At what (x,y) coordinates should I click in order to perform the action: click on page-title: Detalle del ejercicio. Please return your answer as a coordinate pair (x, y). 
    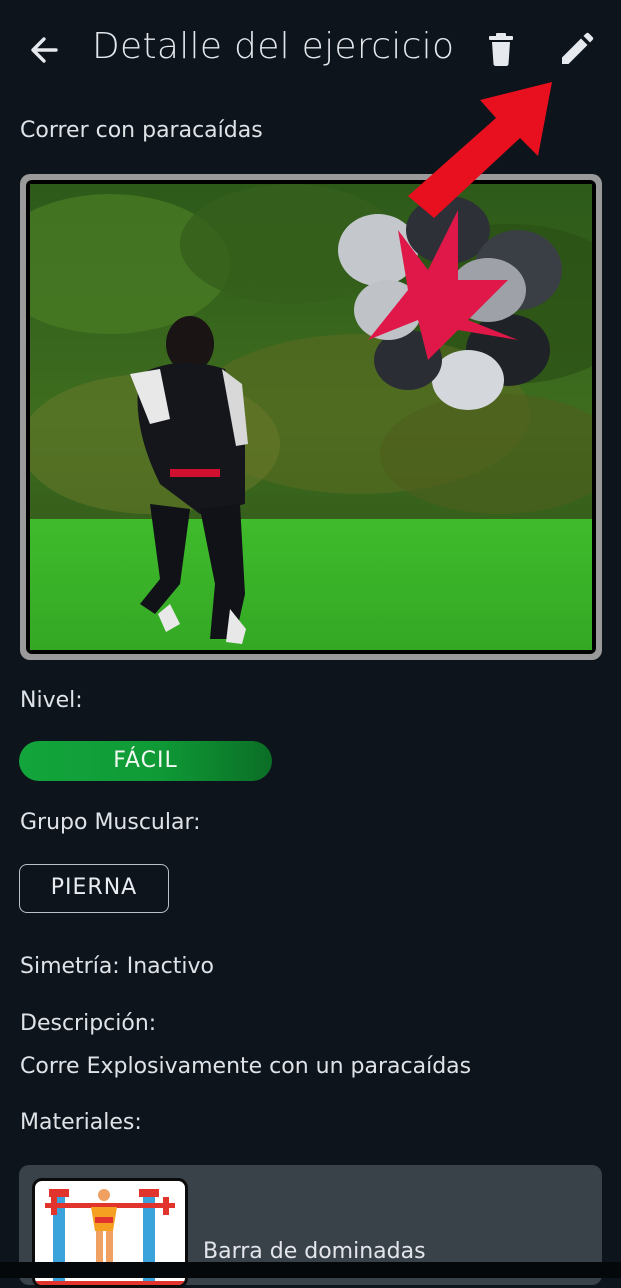
    Looking at the image, I should click on (273, 46).